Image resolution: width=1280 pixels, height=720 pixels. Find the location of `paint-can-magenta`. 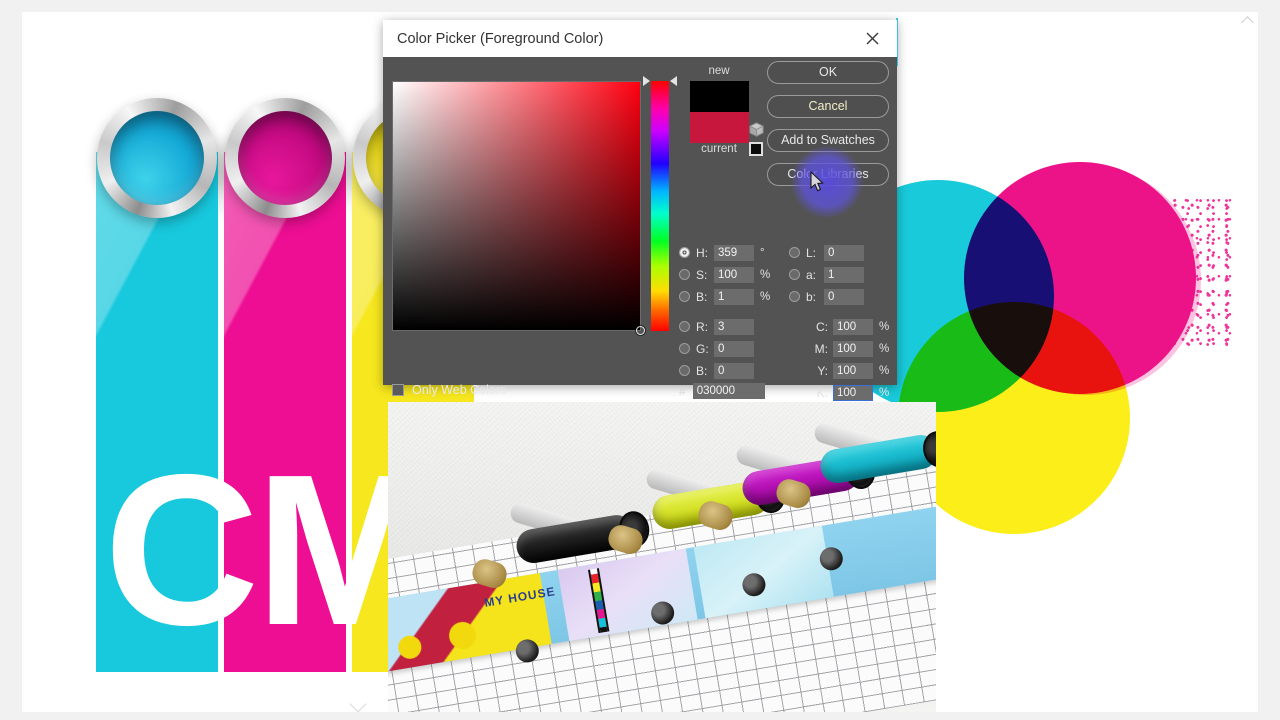

paint-can-magenta is located at coordinates (285, 158).